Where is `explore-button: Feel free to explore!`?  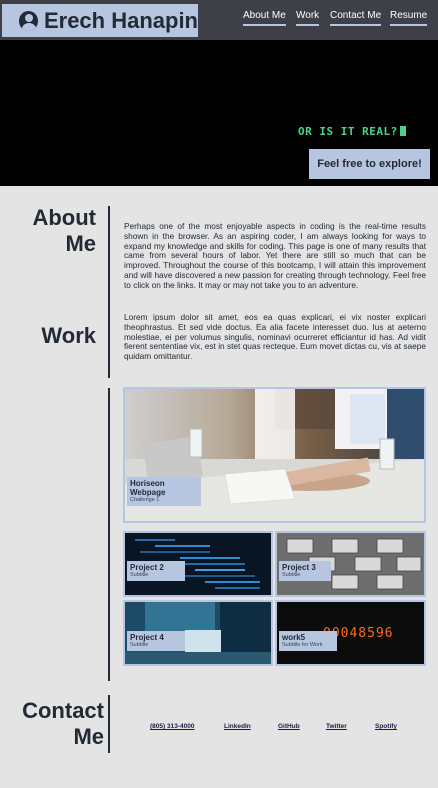 explore-button: Feel free to explore! is located at coordinates (369, 164).